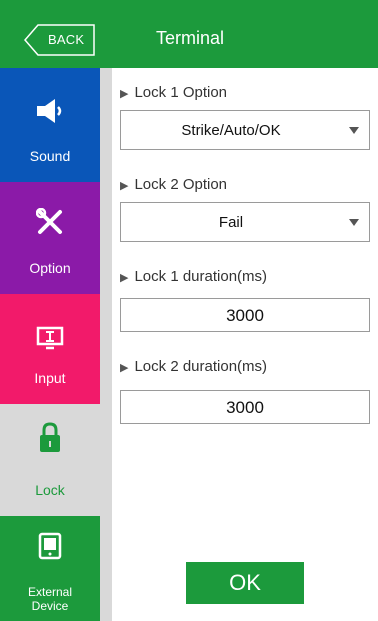  Describe the element at coordinates (231, 222) in the screenshot. I see `lock2-option-value: Fail` at that location.